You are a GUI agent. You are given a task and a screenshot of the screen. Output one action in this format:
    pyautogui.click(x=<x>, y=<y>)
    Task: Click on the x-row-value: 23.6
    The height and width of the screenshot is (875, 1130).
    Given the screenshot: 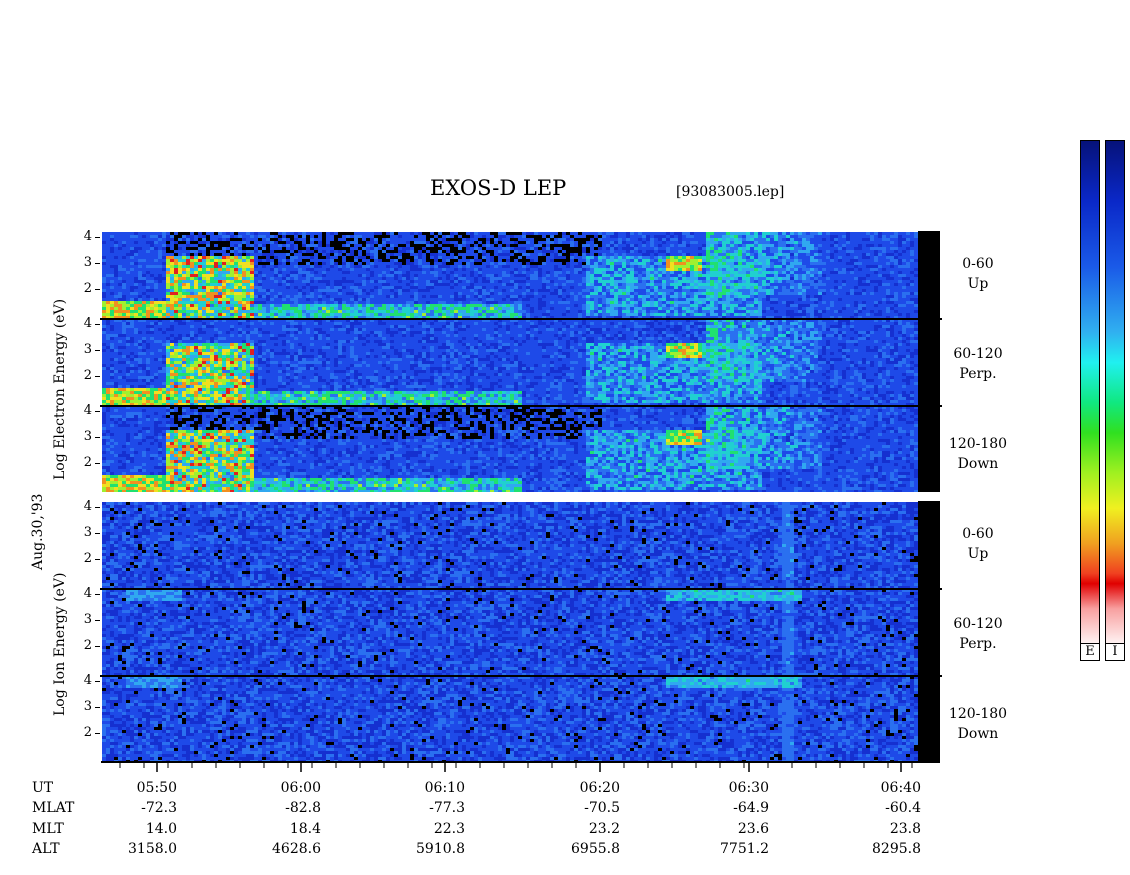 What is the action you would take?
    pyautogui.click(x=724, y=829)
    